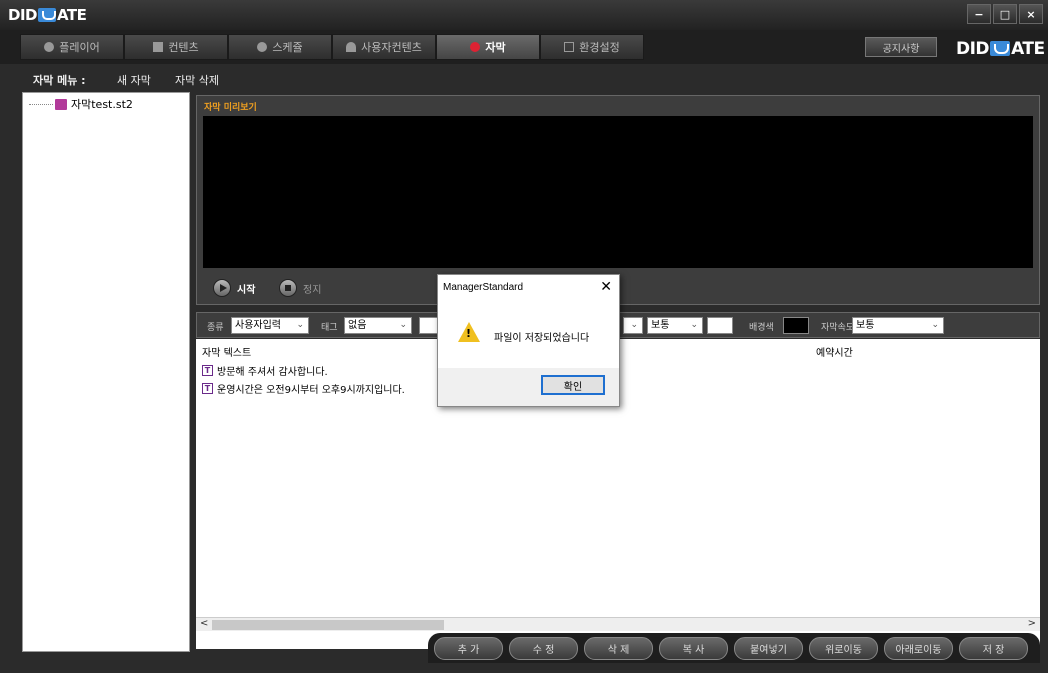  What do you see at coordinates (230, 108) in the screenshot?
I see `preview-title: 자막 미리보기` at bounding box center [230, 108].